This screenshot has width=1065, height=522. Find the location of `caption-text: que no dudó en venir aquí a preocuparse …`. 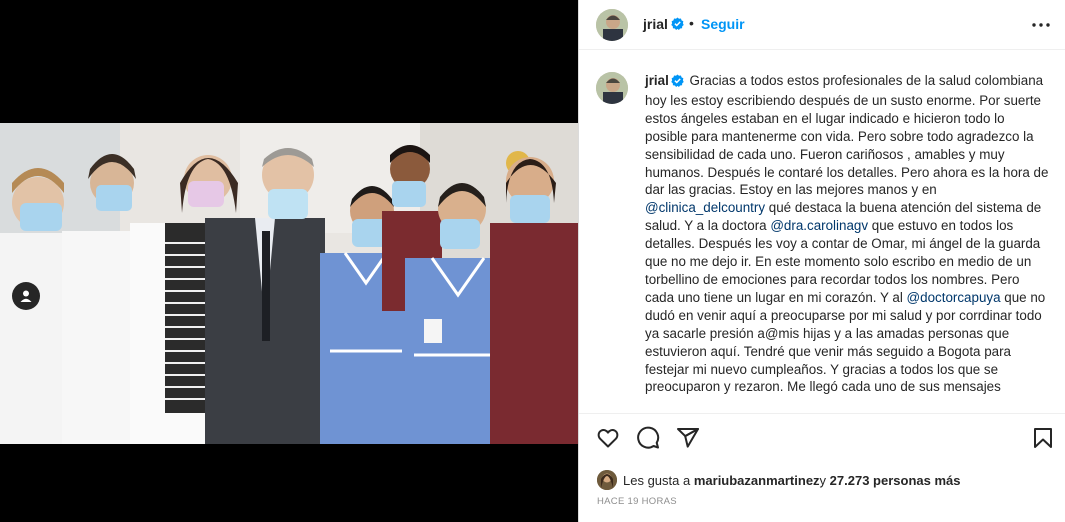

caption-text: que no dudó en venir aquí a preocuparse … is located at coordinates (845, 342).